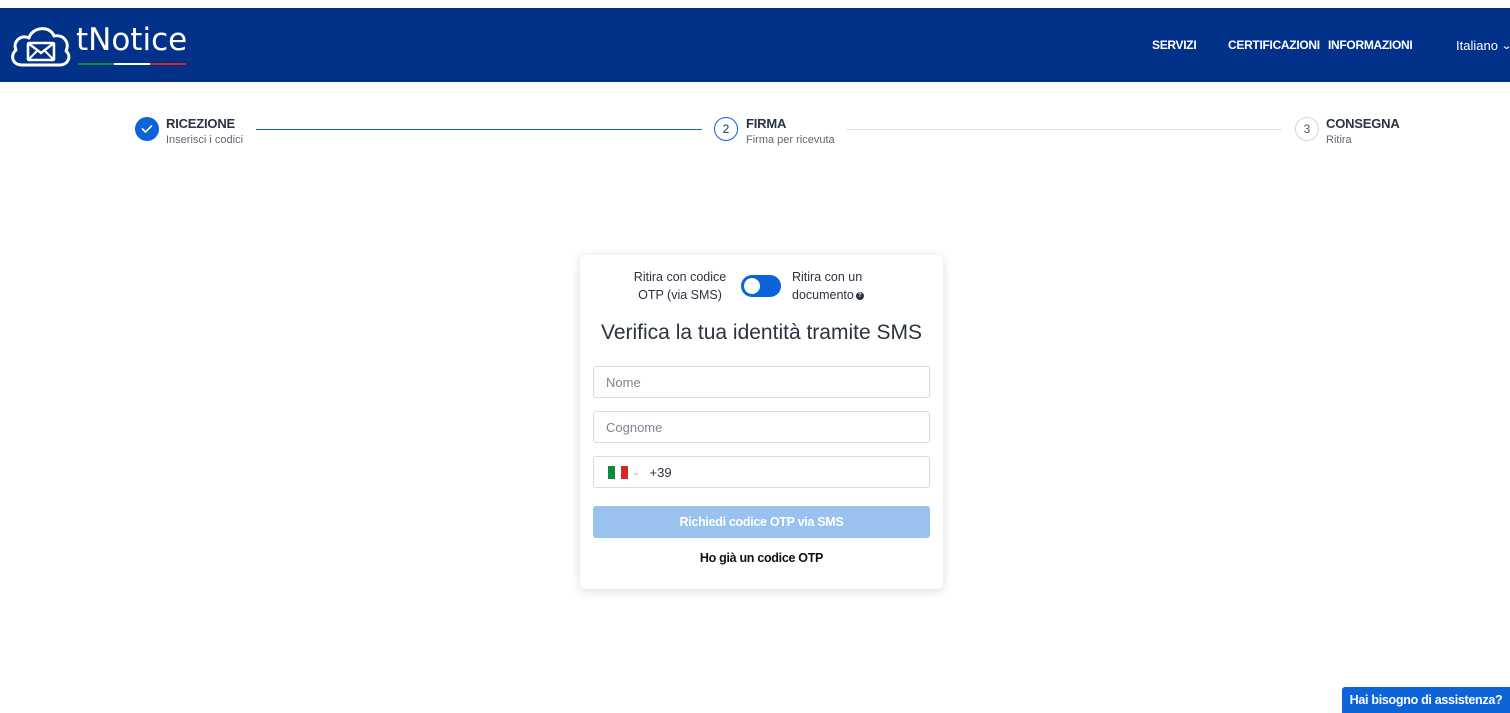 This screenshot has height=713, width=1510. What do you see at coordinates (41, 47) in the screenshot?
I see `cloud-envelope-icon` at bounding box center [41, 47].